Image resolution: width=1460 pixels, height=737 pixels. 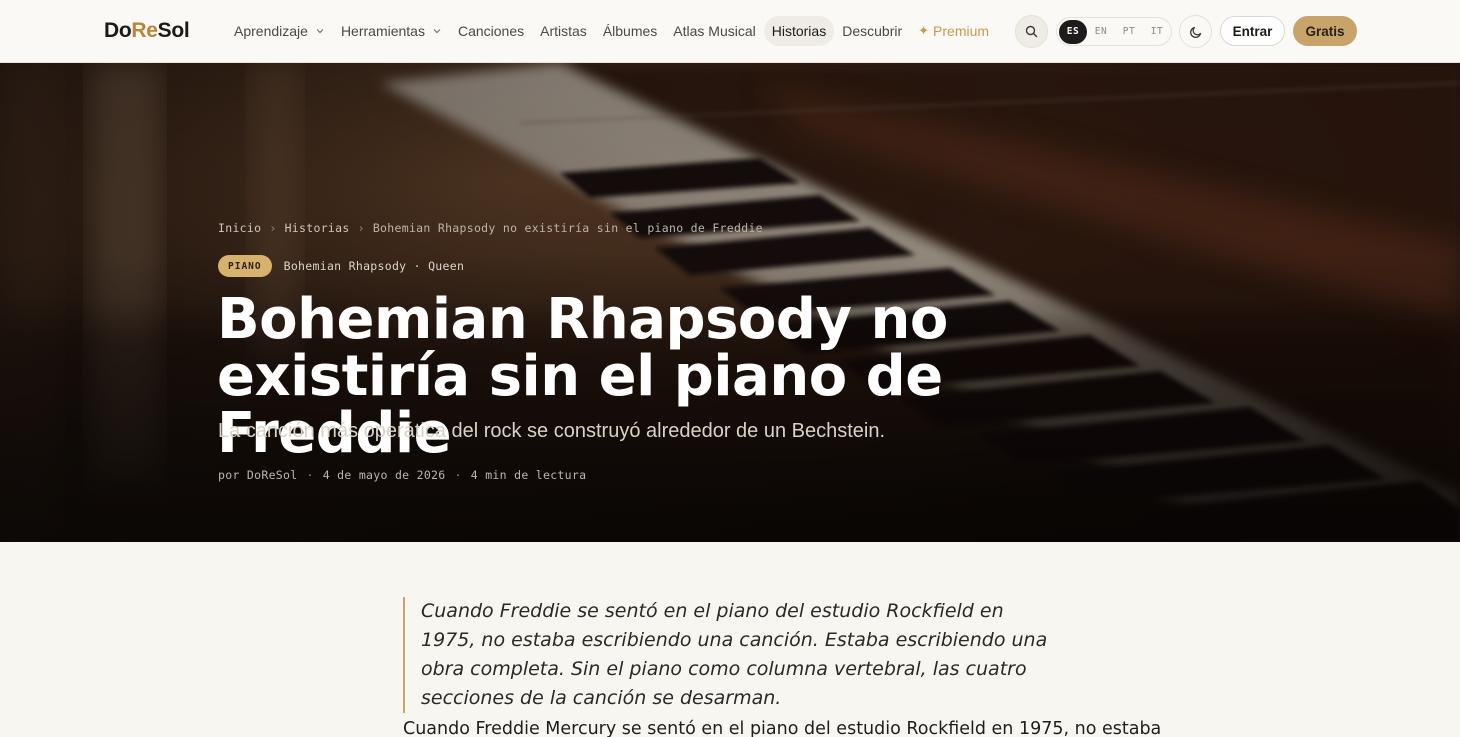 What do you see at coordinates (239, 228) in the screenshot?
I see `breadcrumb-home: Inicio` at bounding box center [239, 228].